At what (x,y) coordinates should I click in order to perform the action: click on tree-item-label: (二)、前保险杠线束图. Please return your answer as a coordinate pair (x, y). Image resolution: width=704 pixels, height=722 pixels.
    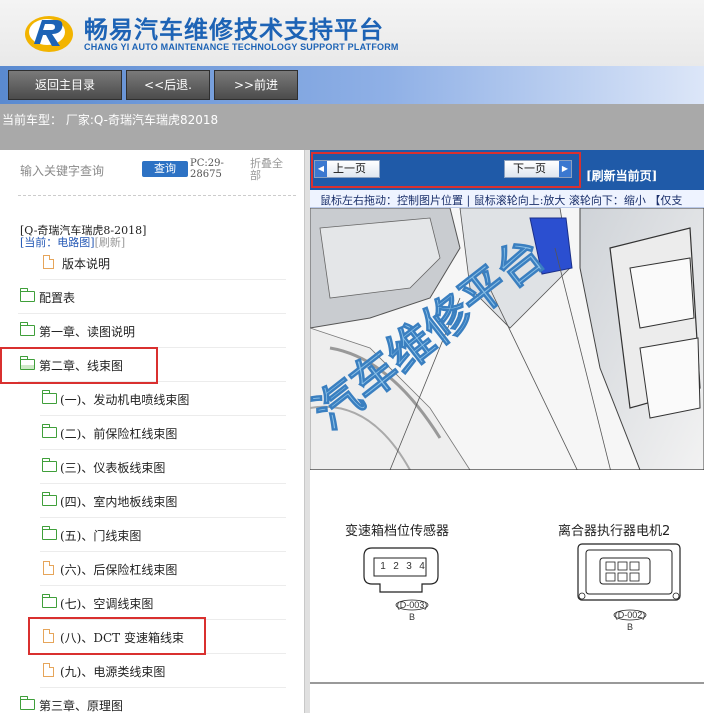
    Looking at the image, I should click on (119, 434).